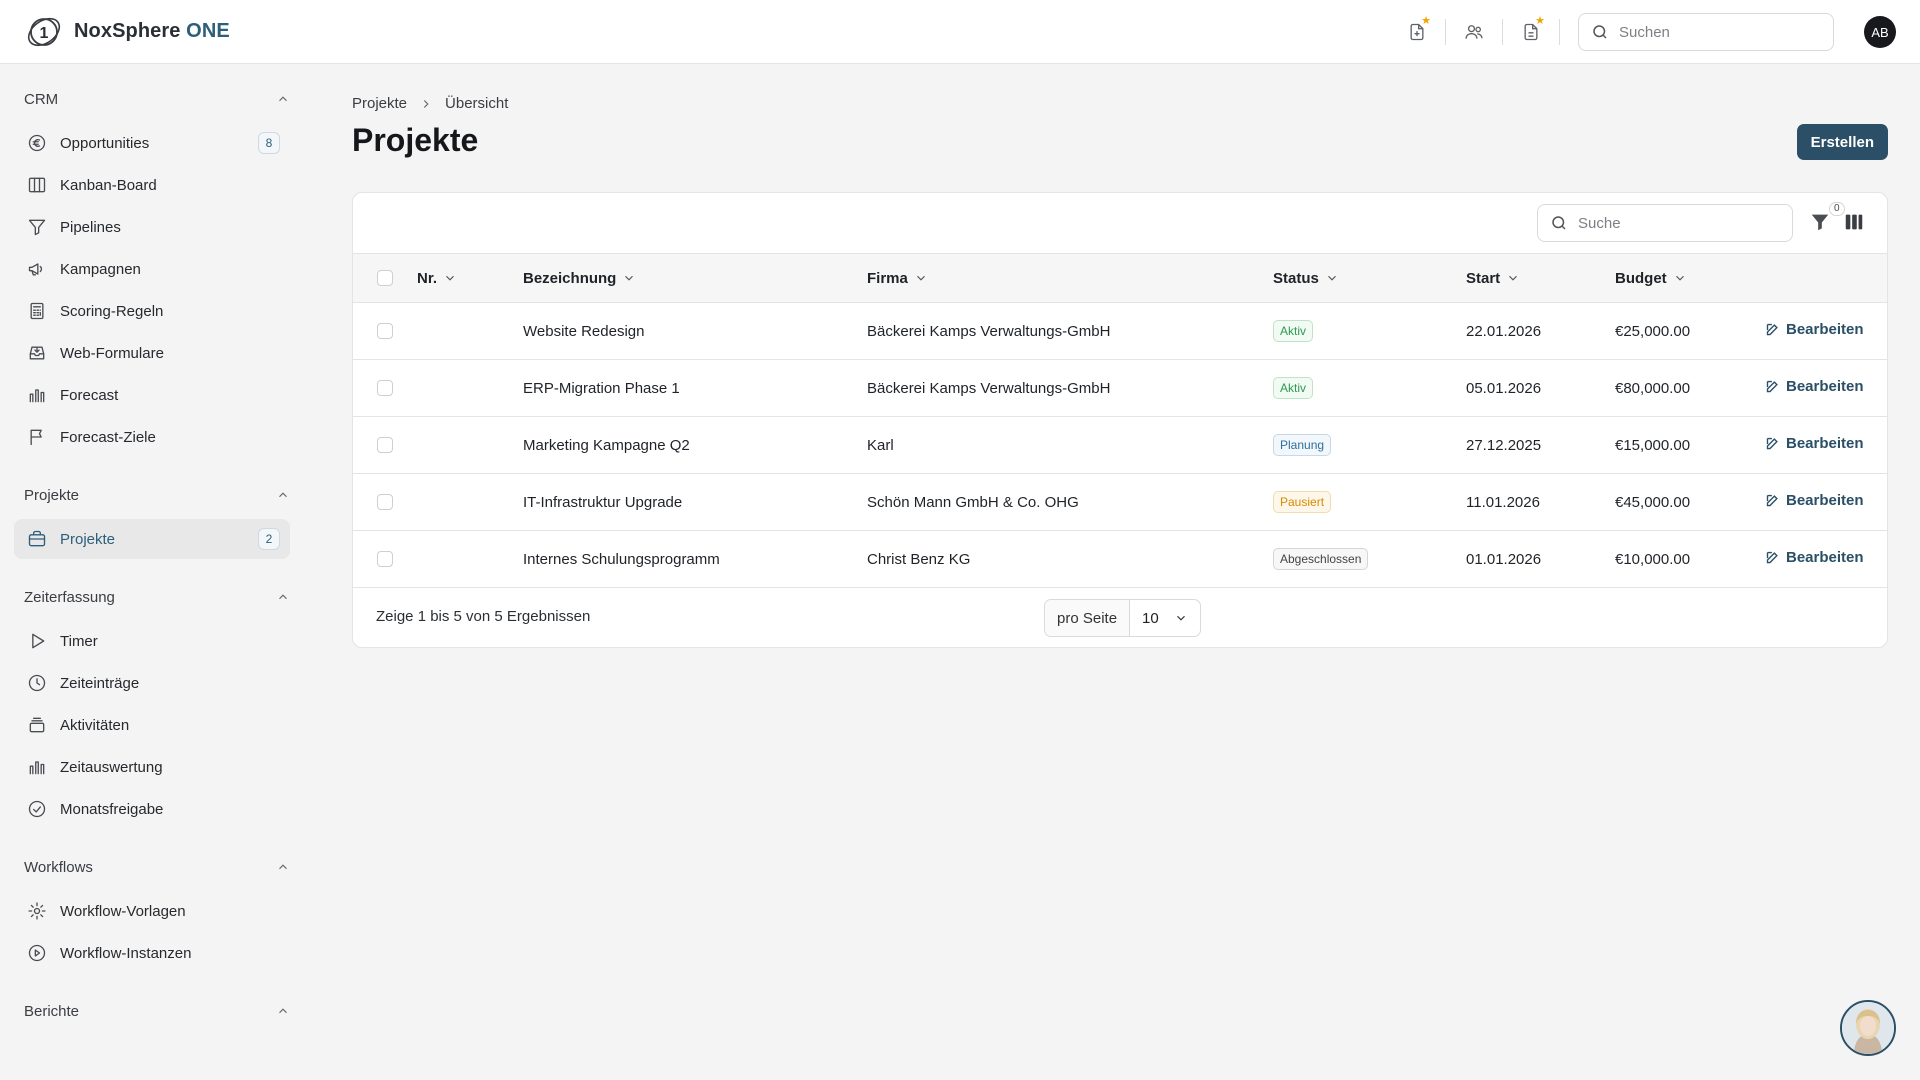  Describe the element at coordinates (37, 353) in the screenshot. I see `inbox-icon` at that location.